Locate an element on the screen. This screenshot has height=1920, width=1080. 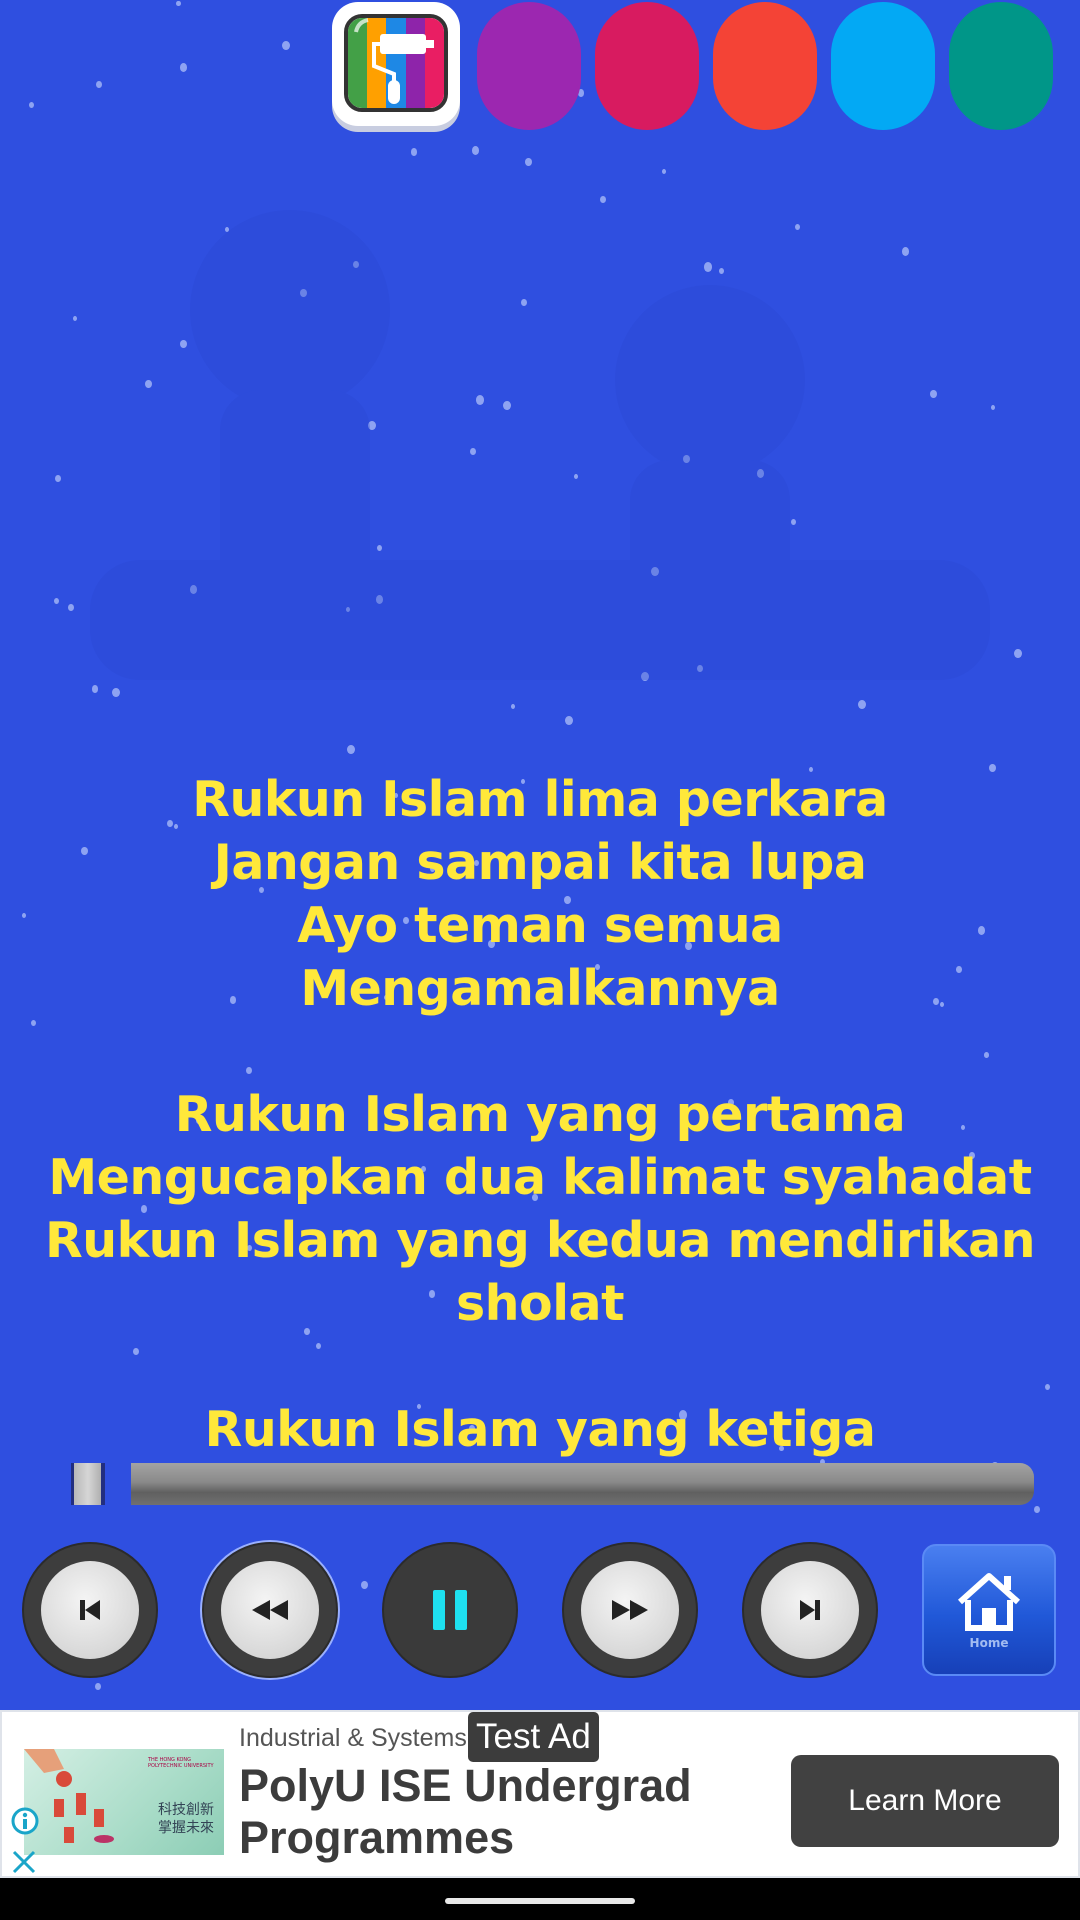
lyric-line: sholat is located at coordinates (540, 1303).